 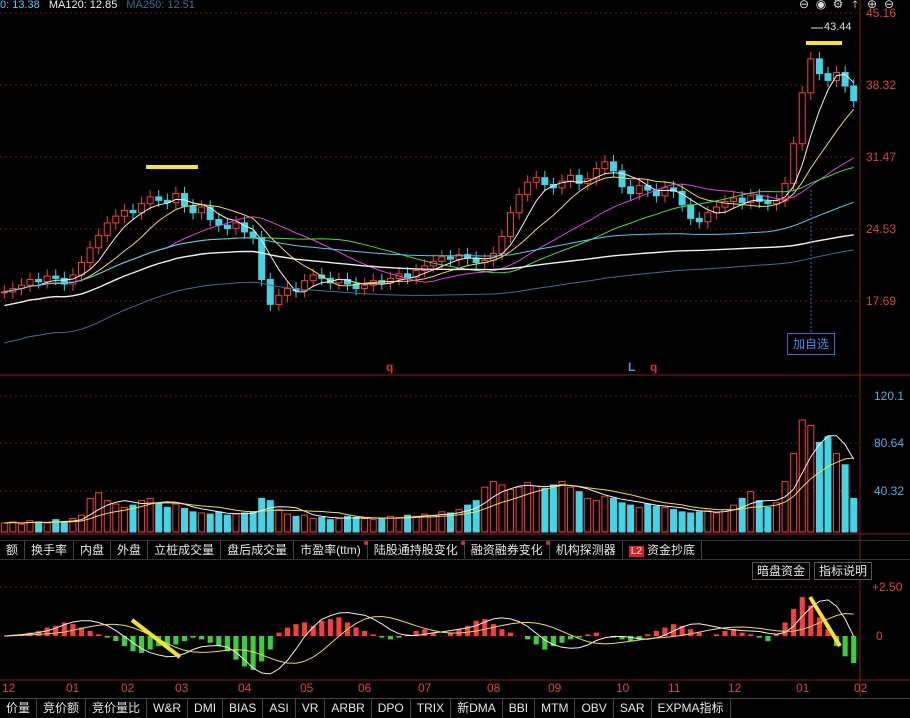 What do you see at coordinates (182, 688) in the screenshot?
I see `month-label: 03` at bounding box center [182, 688].